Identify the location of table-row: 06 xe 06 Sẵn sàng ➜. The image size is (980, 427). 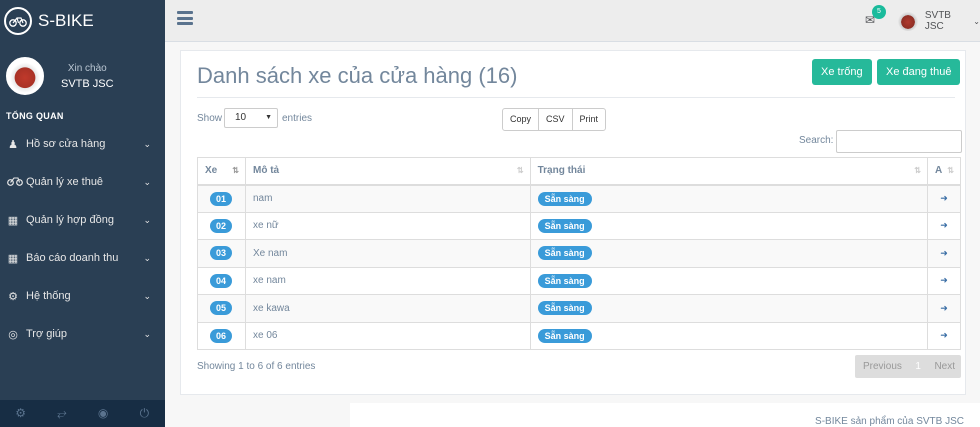
(579, 335).